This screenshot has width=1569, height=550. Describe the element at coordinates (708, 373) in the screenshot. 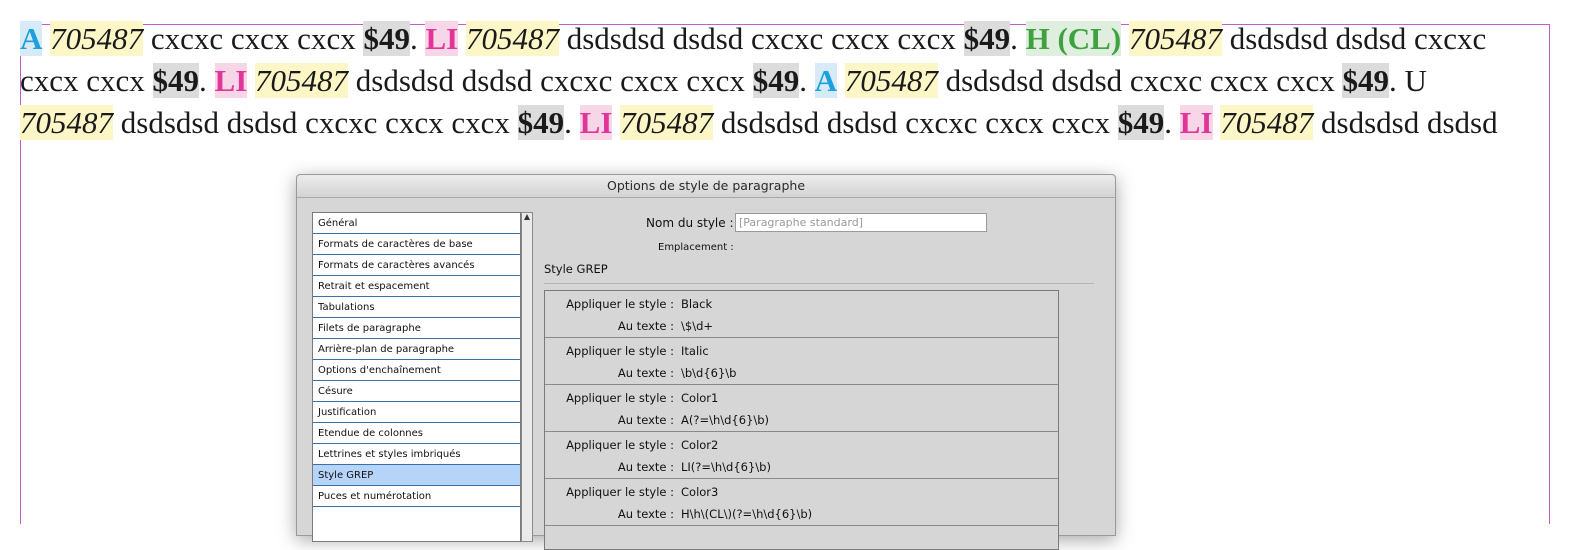

I see `grep-expression-value: \b\d{6}\b` at that location.